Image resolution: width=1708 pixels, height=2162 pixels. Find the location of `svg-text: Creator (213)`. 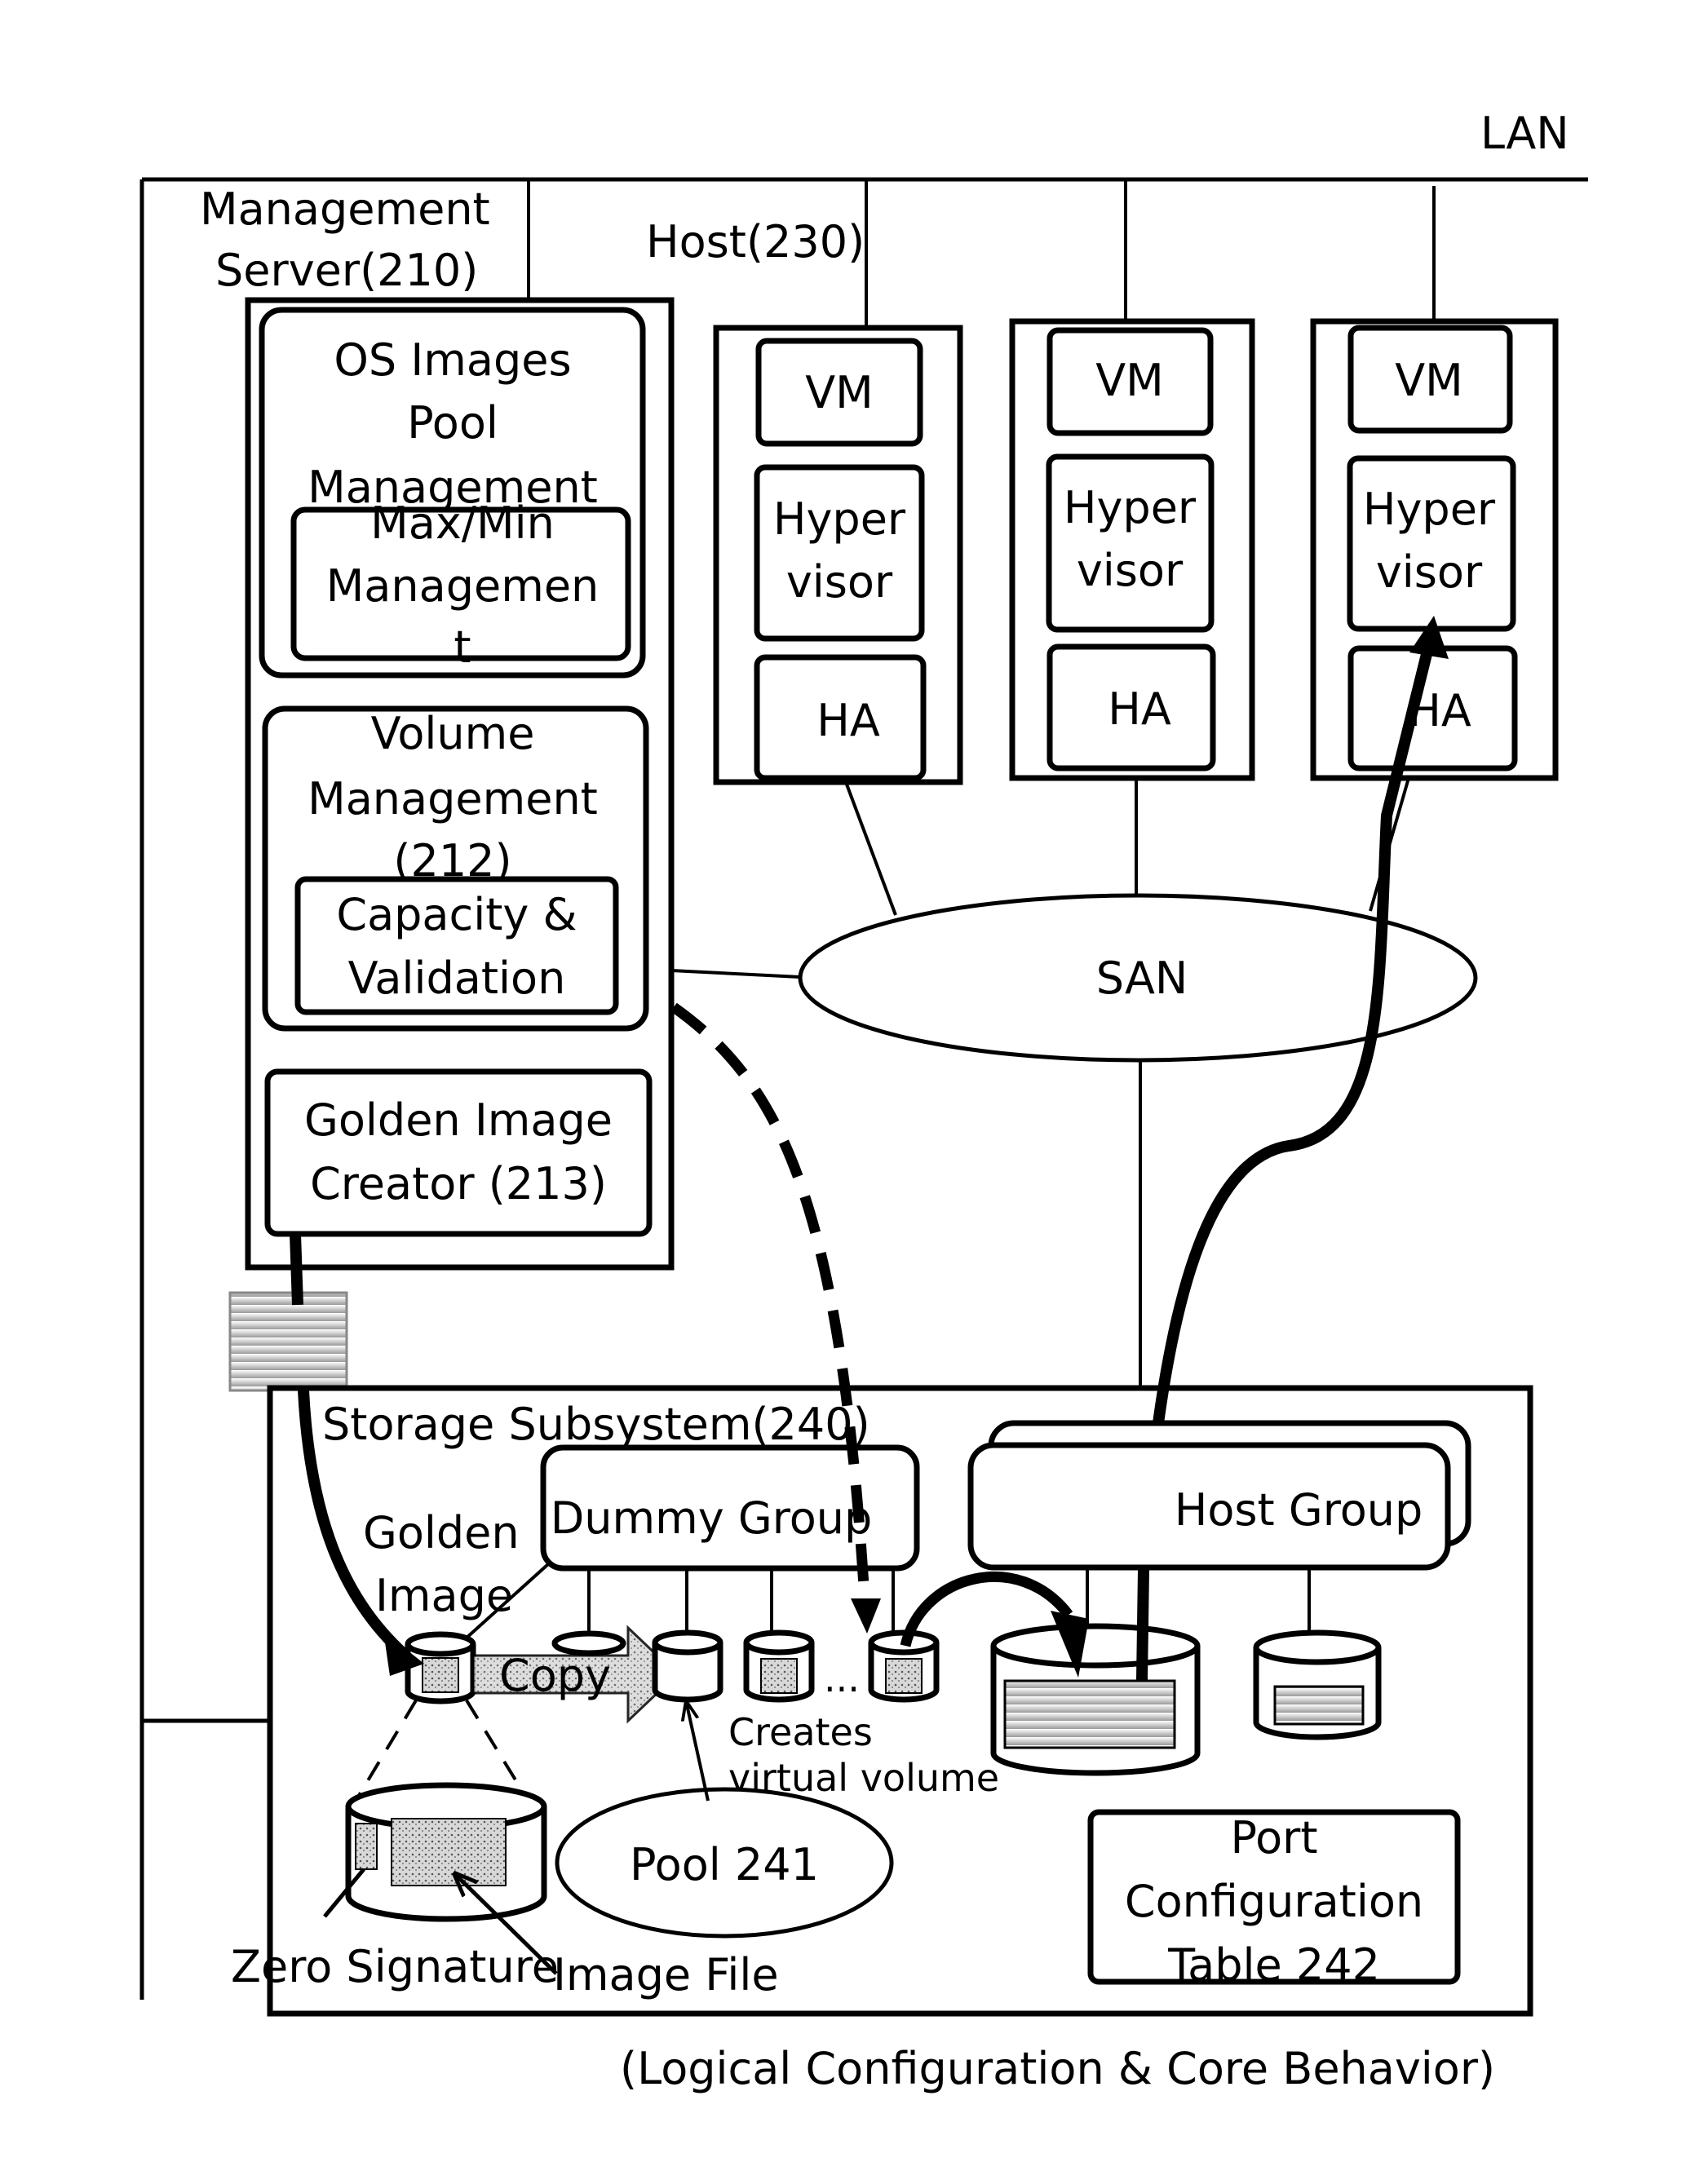

svg-text: Creator (213) is located at coordinates (458, 1183).